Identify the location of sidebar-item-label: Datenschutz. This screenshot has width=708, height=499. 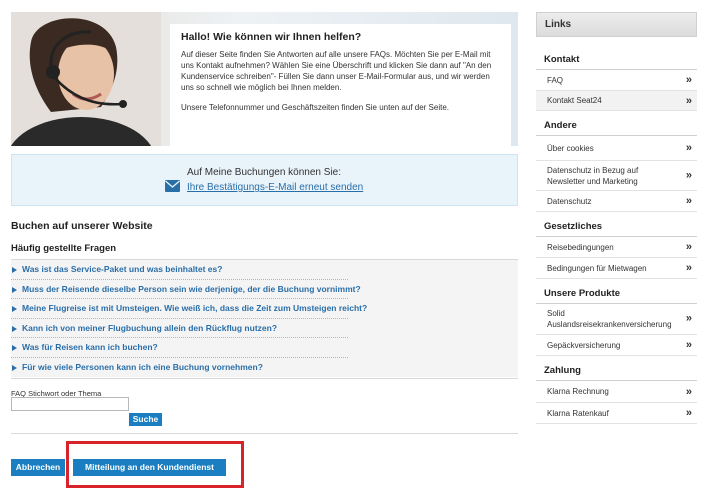
(569, 201).